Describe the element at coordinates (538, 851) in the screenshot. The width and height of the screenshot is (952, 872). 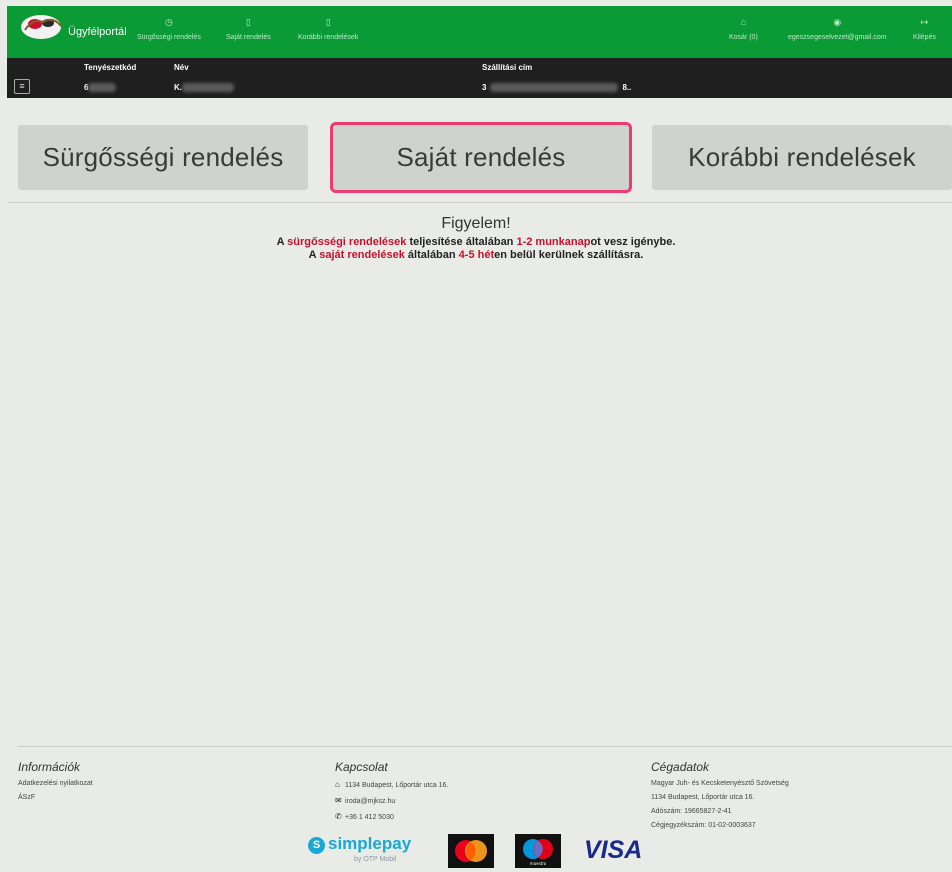
I see `maestro-logo-icon: maestro` at that location.